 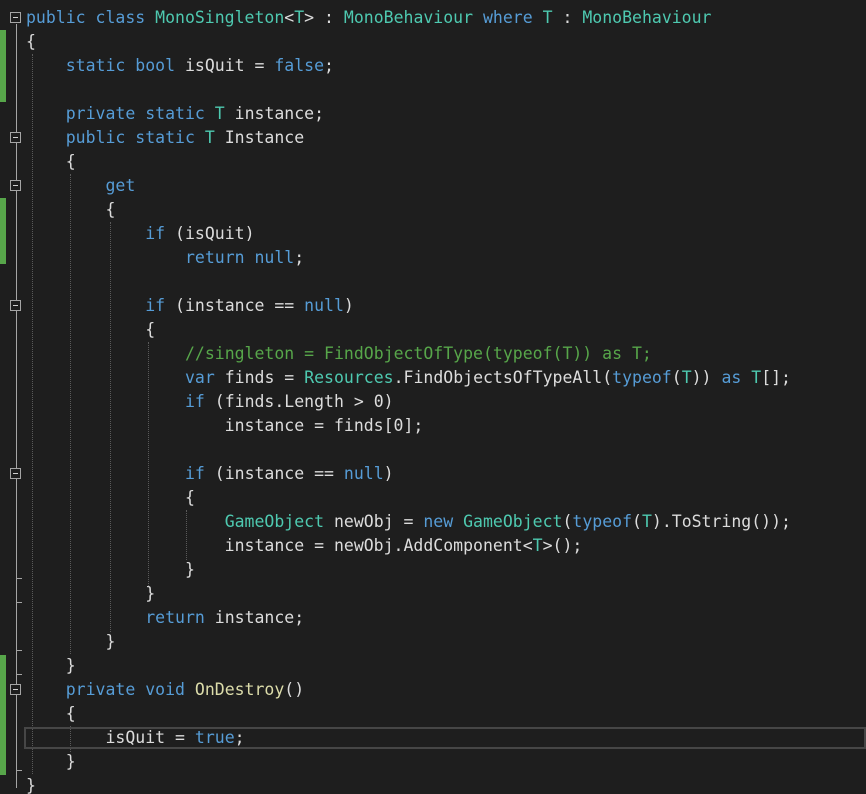 I want to click on code-line: private static T instance;, so click(x=408, y=114).